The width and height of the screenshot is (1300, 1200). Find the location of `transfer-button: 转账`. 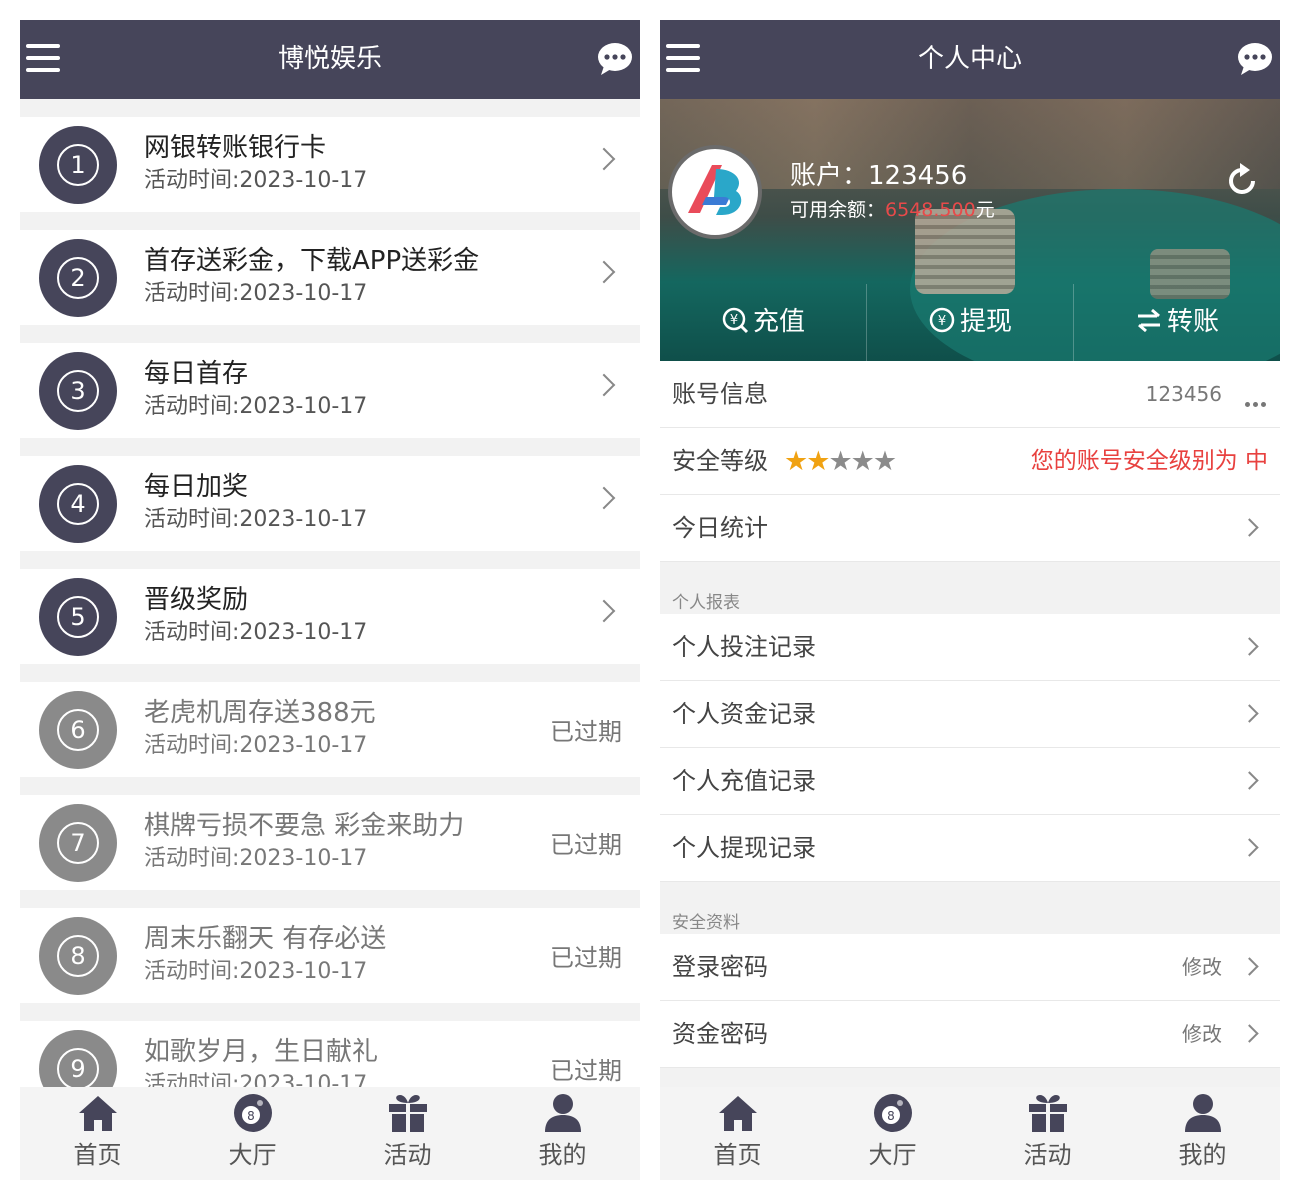

transfer-button: 转账 is located at coordinates (1176, 322).